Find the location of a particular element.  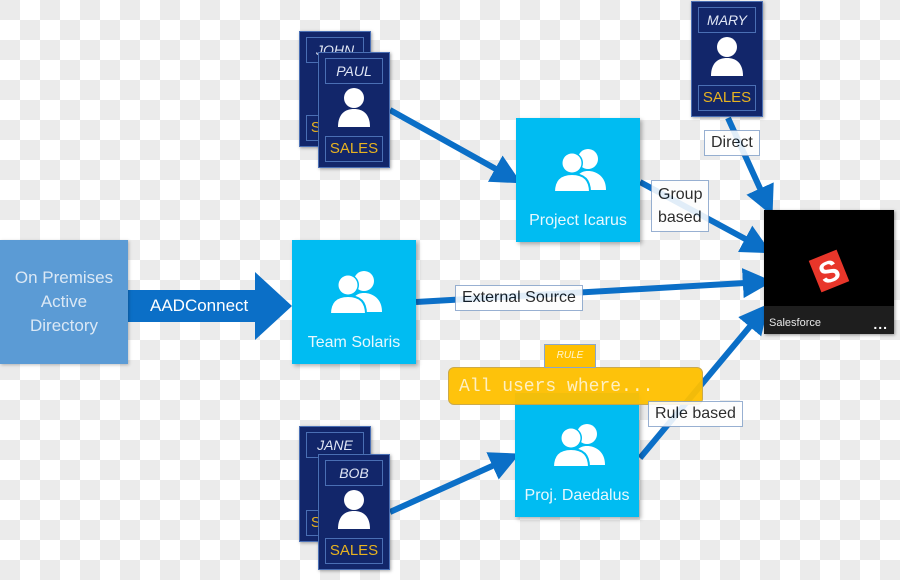

arrow-users-to-daedalus is located at coordinates (454, 483).